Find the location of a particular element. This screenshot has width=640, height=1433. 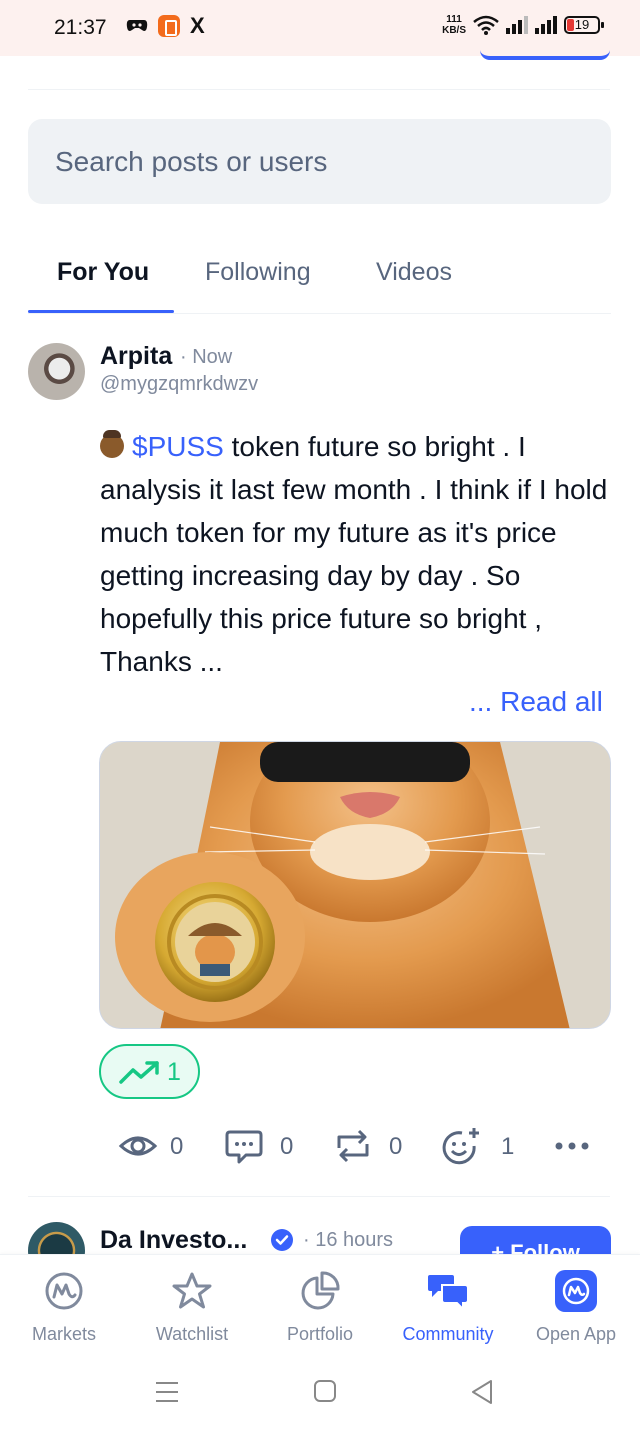

cowboy-cat-emoji-icon is located at coordinates (112, 444).